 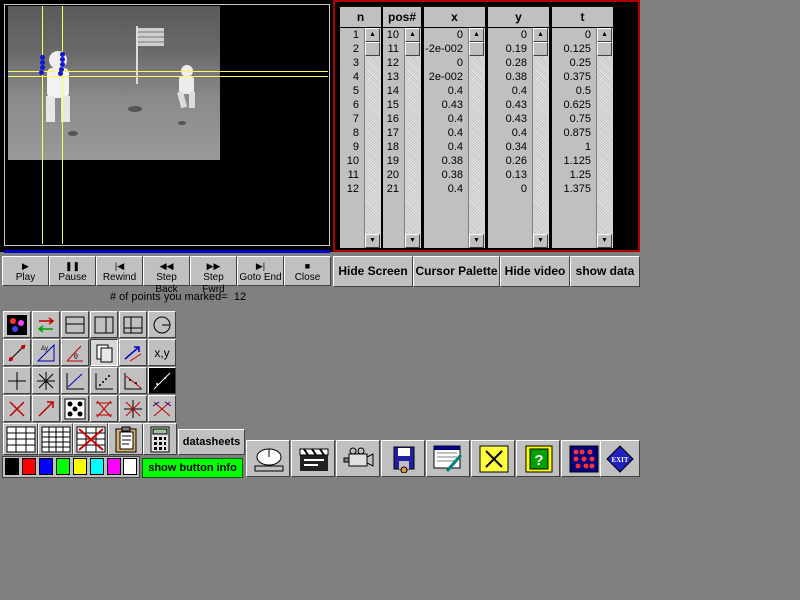 What do you see at coordinates (538, 458) in the screenshot?
I see `help-button: ?` at bounding box center [538, 458].